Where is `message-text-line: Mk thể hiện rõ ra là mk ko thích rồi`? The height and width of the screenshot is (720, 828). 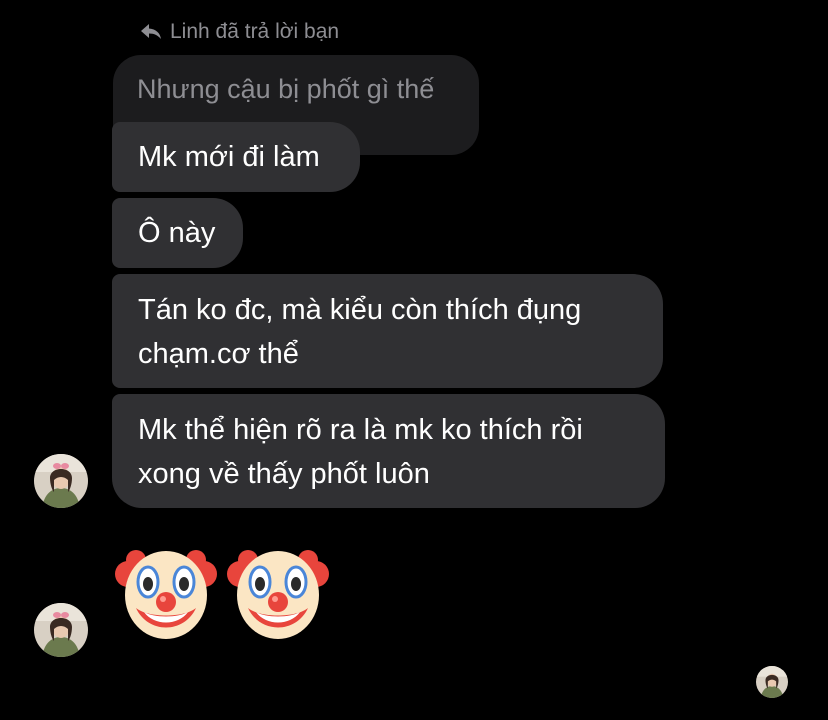
message-text-line: Mk thể hiện rõ ra là mk ko thích rồi is located at coordinates (360, 430).